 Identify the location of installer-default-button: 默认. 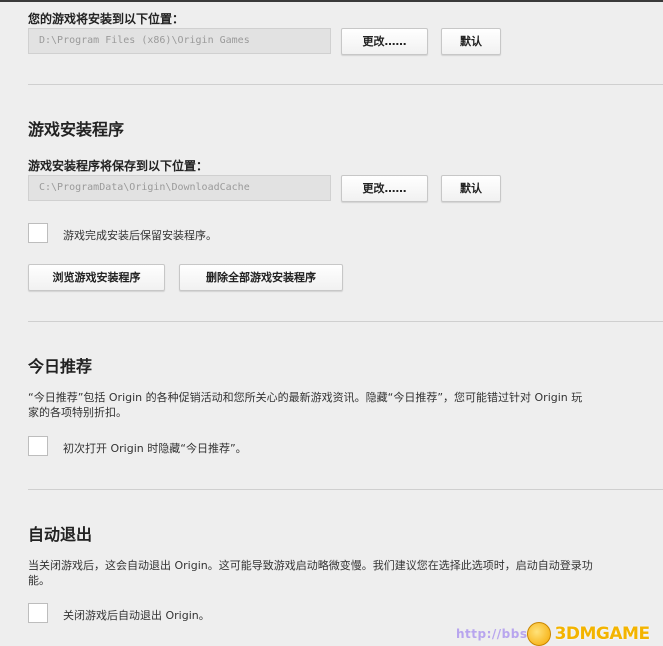
(471, 188).